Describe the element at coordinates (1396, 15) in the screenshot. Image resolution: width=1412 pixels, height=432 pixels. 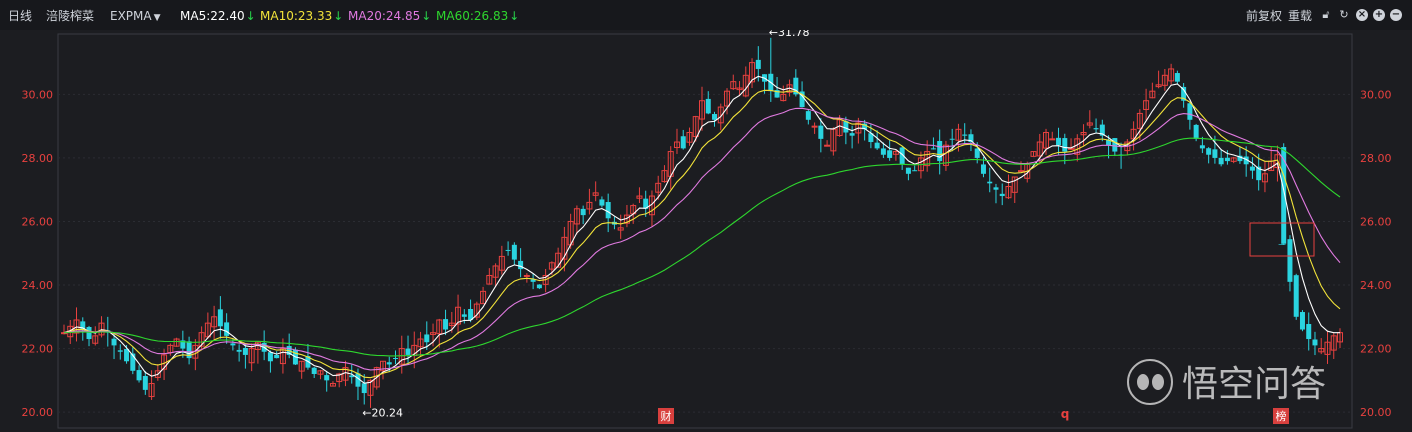
I see `zoom-out-icon: −` at that location.